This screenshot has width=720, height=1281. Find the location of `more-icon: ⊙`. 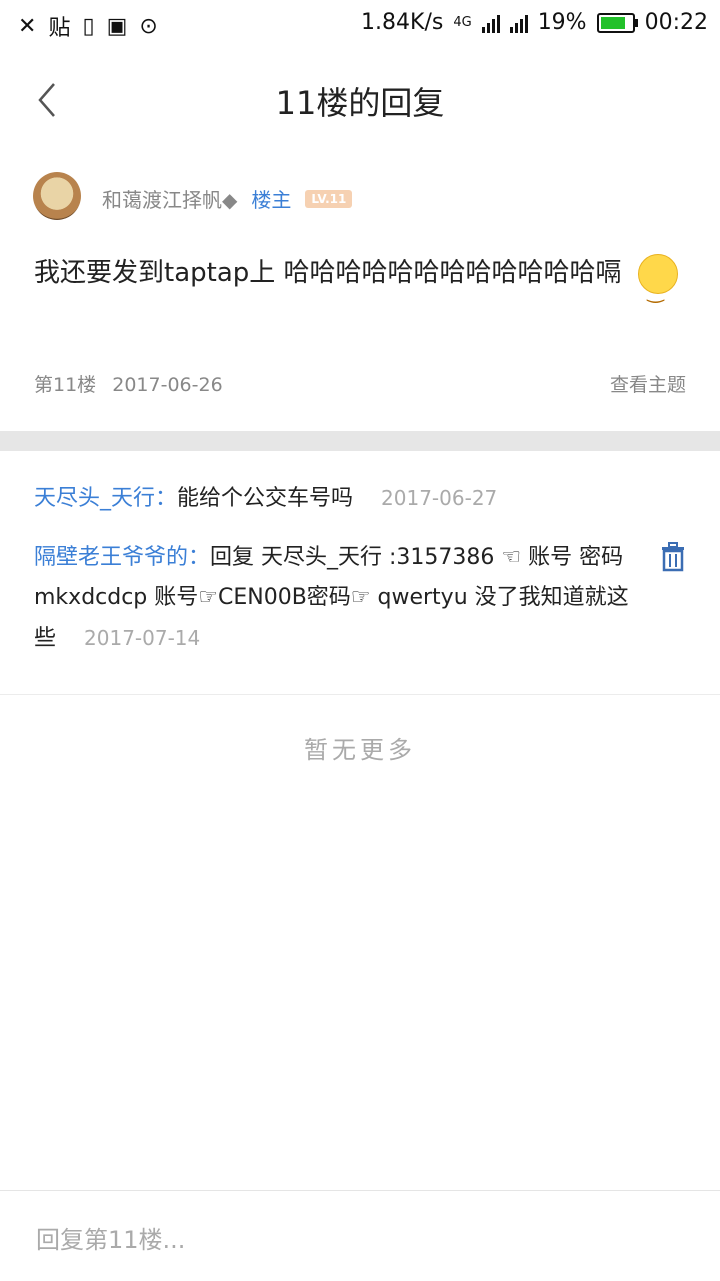

more-icon: ⊙ is located at coordinates (148, 26).